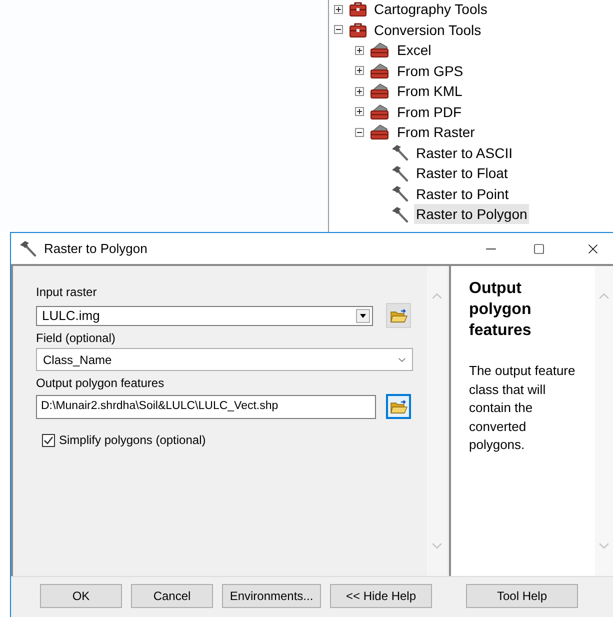 The image size is (613, 617). What do you see at coordinates (224, 359) in the screenshot?
I see `field-select: Class_Name` at bounding box center [224, 359].